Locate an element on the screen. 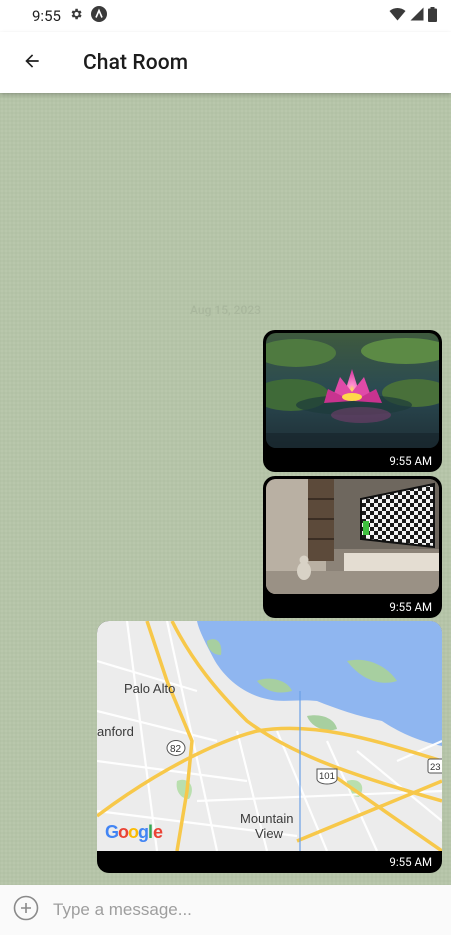 This screenshot has width=451, height=935. plus-circle-icon is located at coordinates (26, 910).